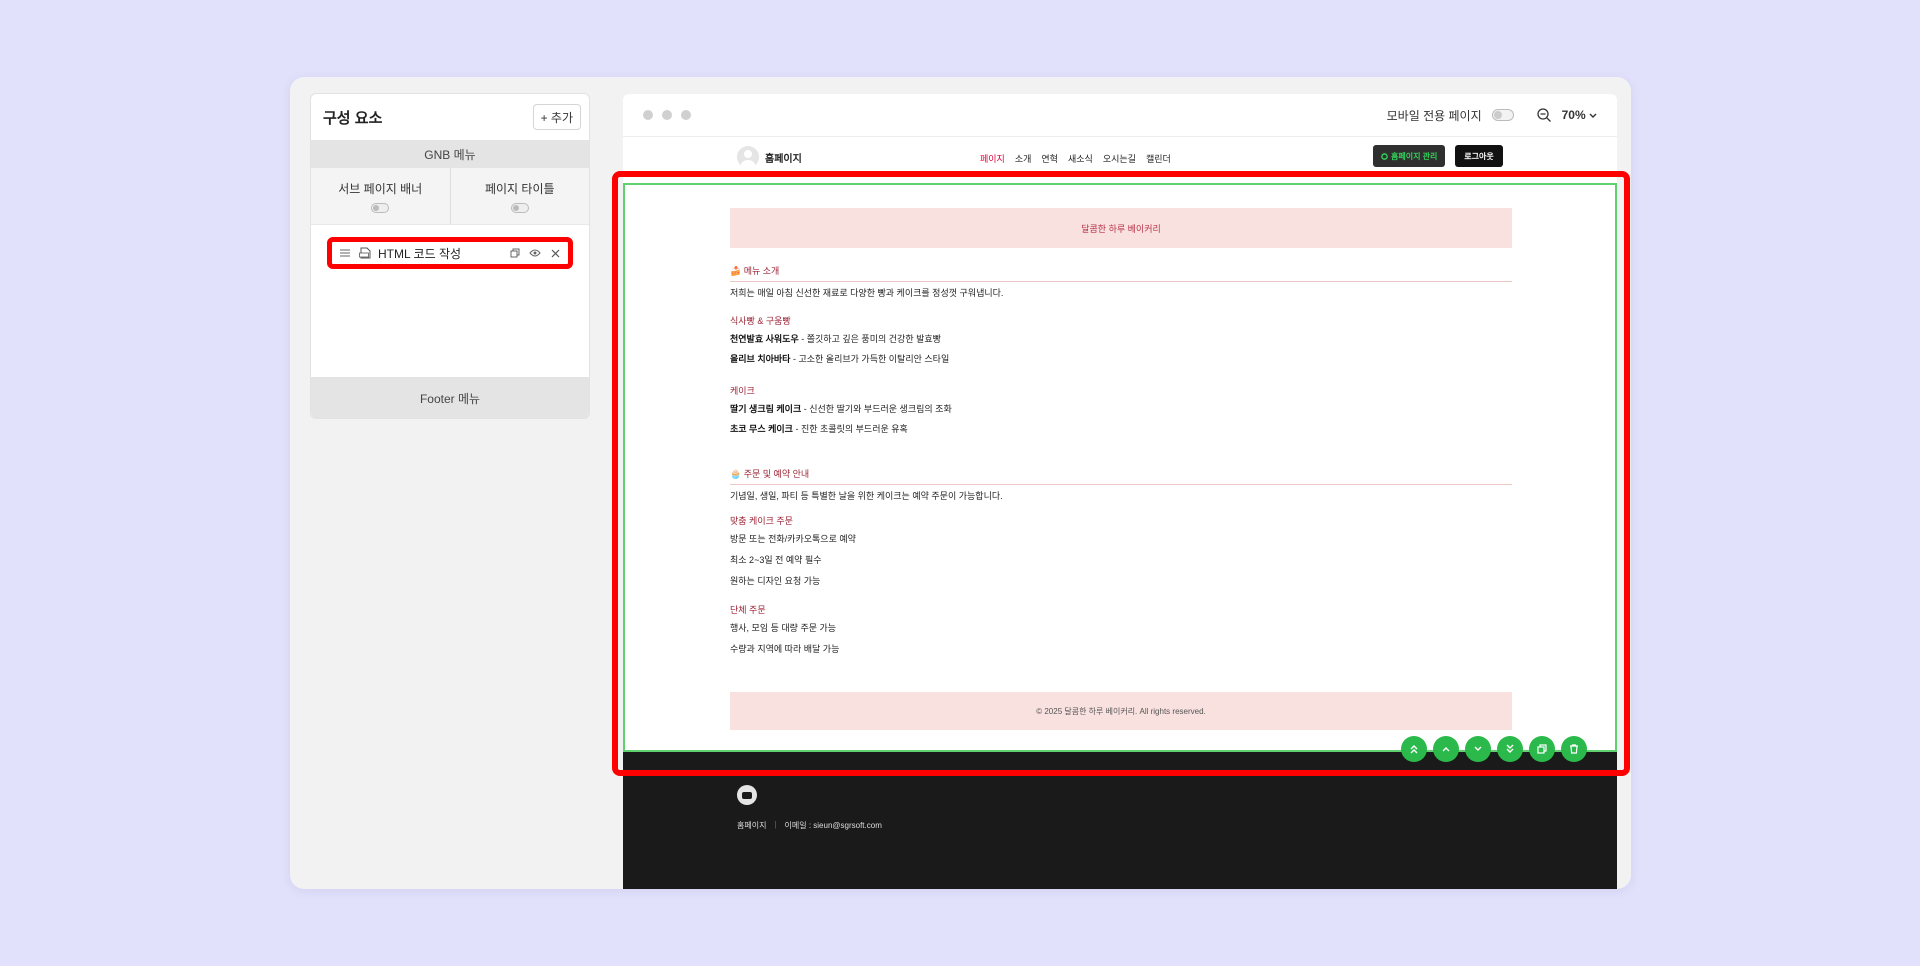  What do you see at coordinates (1120, 820) in the screenshot?
I see `site-footer: 홈페이지 | 이메일 : sieun@sgrsoft.com` at bounding box center [1120, 820].